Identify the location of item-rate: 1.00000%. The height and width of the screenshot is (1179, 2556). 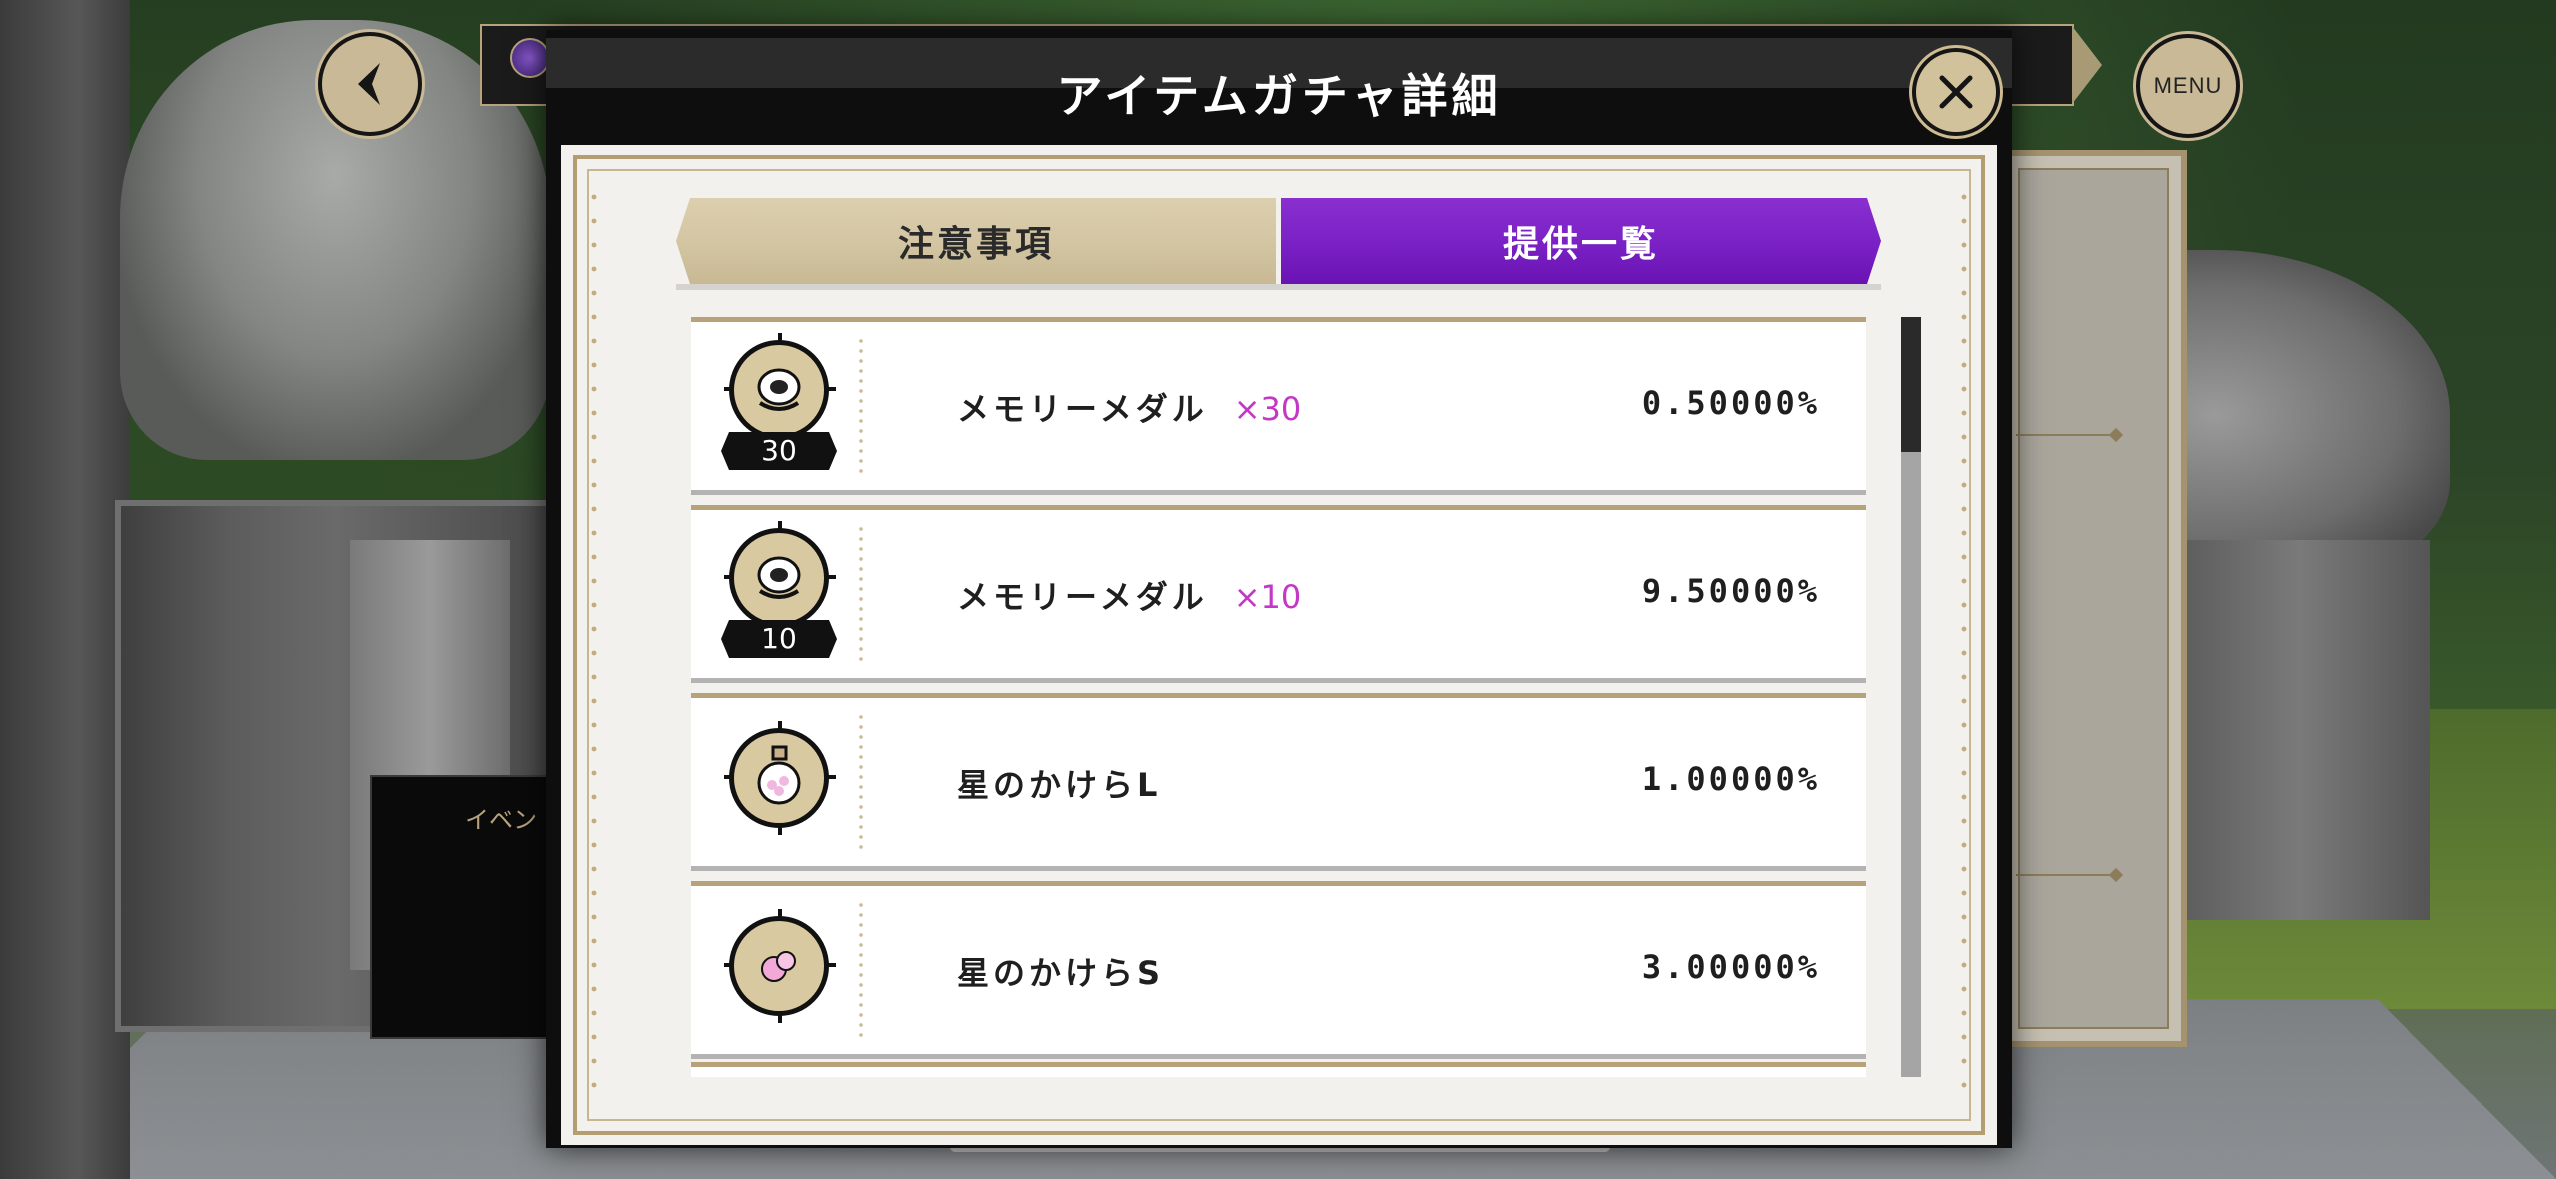
(1730, 779).